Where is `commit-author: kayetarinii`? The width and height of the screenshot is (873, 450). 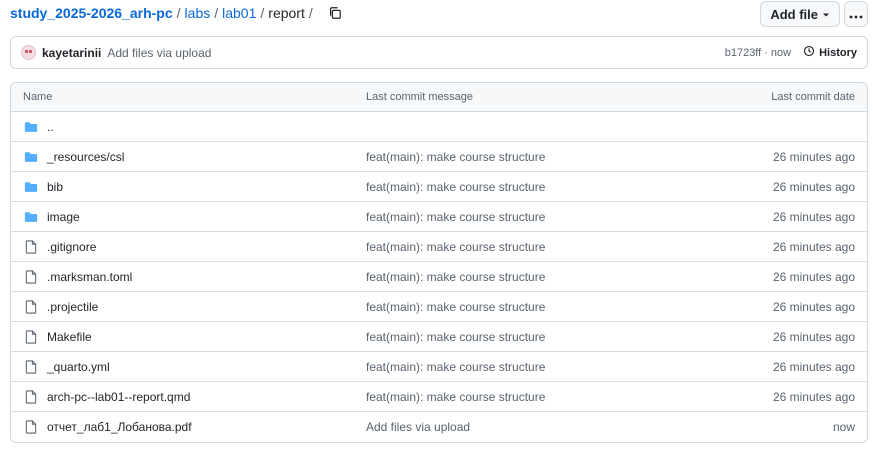 commit-author: kayetarinii is located at coordinates (71, 53).